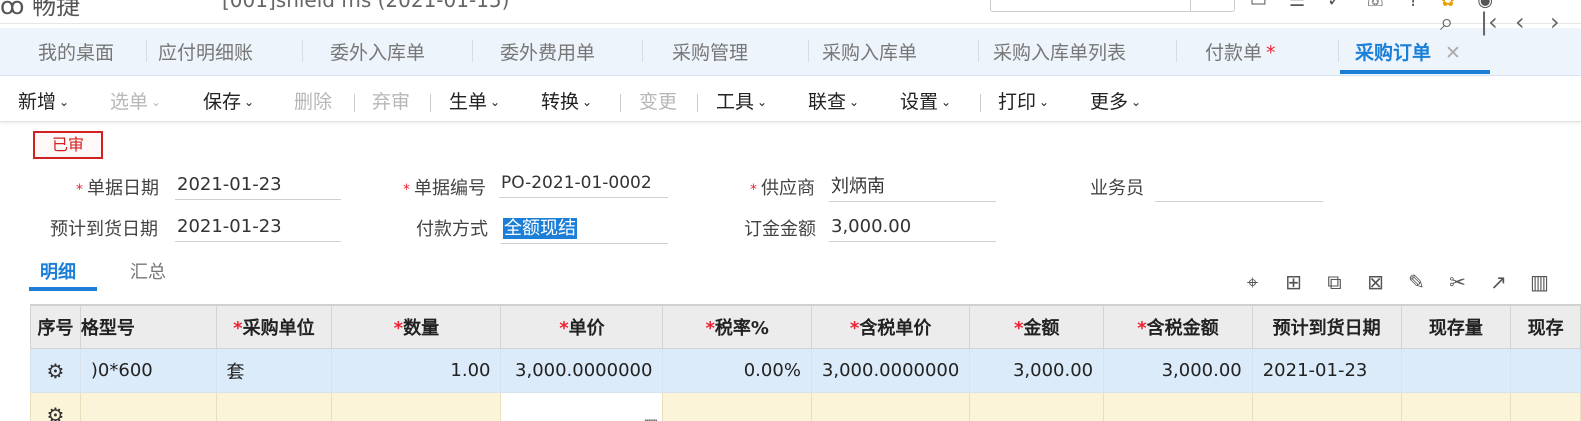 This screenshot has width=1581, height=421. What do you see at coordinates (1258, 5) in the screenshot?
I see `message-icon: ▭` at bounding box center [1258, 5].